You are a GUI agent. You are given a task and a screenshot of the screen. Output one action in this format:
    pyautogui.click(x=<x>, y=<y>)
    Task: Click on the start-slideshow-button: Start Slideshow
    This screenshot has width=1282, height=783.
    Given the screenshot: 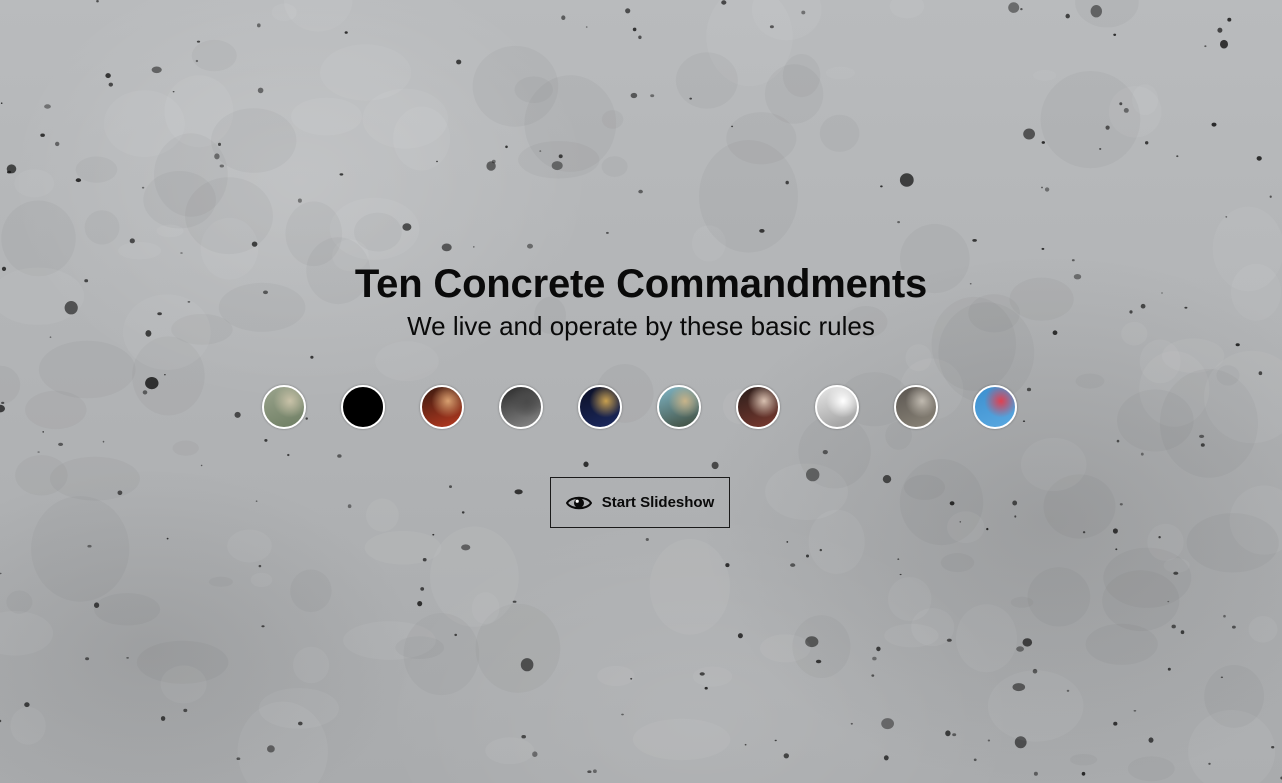 What is the action you would take?
    pyautogui.click(x=640, y=502)
    